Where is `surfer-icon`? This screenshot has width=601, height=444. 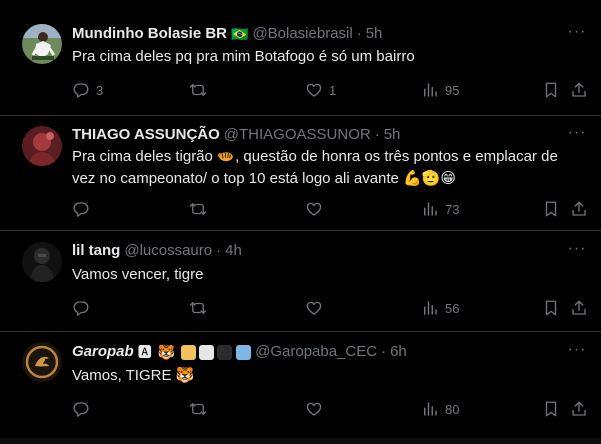
surfer-icon is located at coordinates (244, 352).